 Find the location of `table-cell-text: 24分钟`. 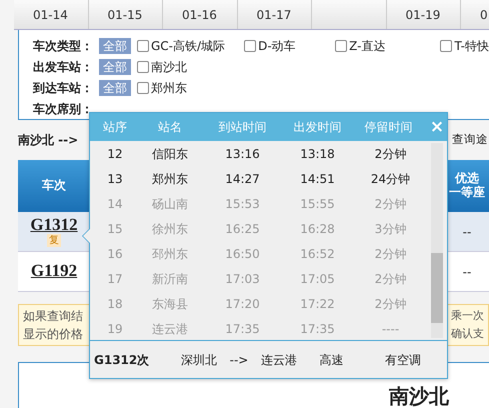

table-cell-text: 24分钟 is located at coordinates (391, 179).